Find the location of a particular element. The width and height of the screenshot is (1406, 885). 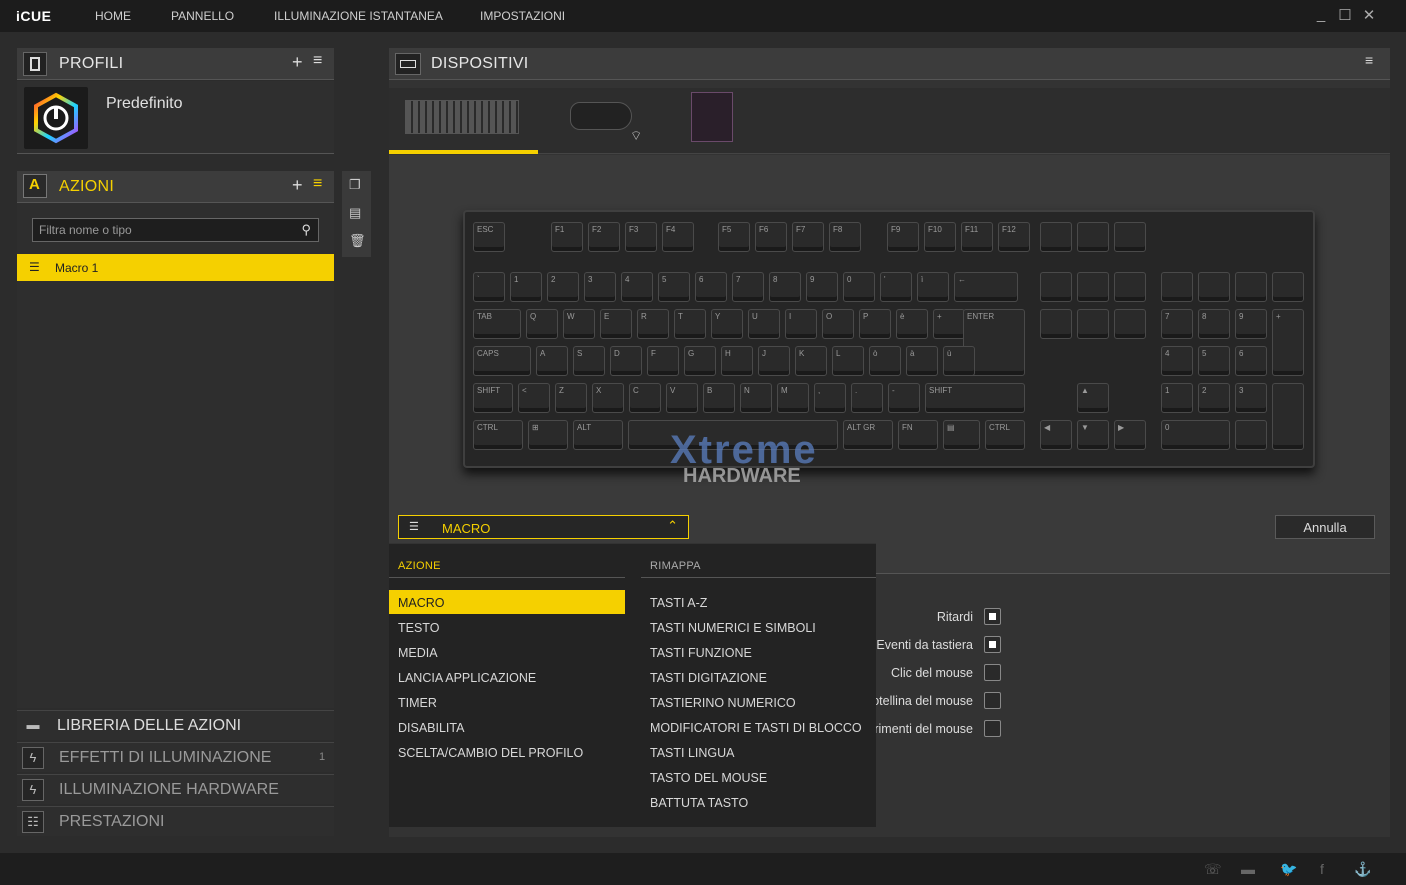

key: B is located at coordinates (719, 398).